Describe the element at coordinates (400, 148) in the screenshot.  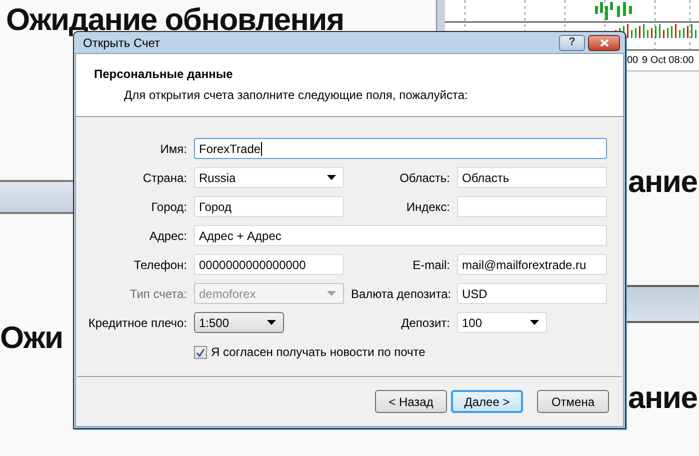
I see `text-field: ForexTrade` at that location.